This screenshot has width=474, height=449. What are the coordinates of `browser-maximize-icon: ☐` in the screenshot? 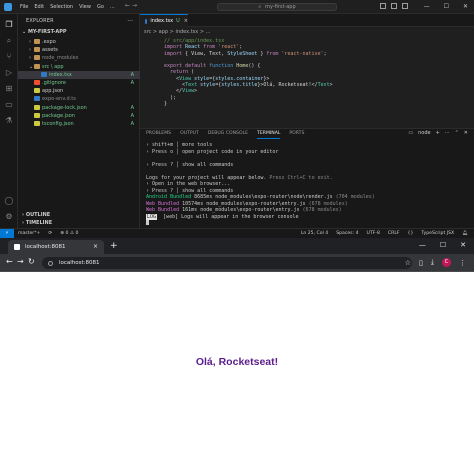 It's located at (443, 245).